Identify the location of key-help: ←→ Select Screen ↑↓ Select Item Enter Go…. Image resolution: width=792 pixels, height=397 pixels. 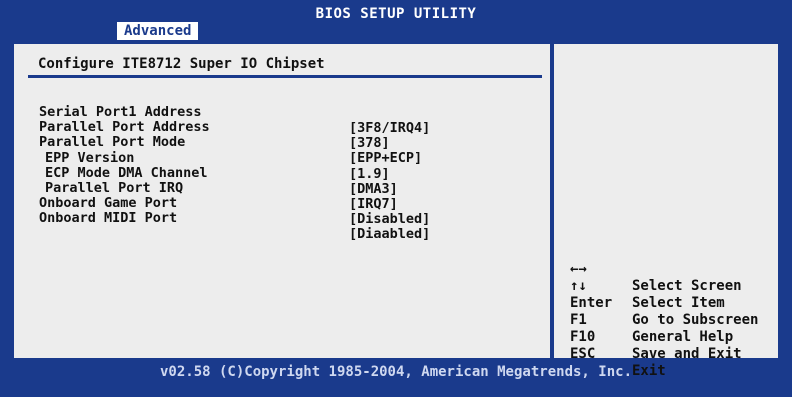
(664, 311).